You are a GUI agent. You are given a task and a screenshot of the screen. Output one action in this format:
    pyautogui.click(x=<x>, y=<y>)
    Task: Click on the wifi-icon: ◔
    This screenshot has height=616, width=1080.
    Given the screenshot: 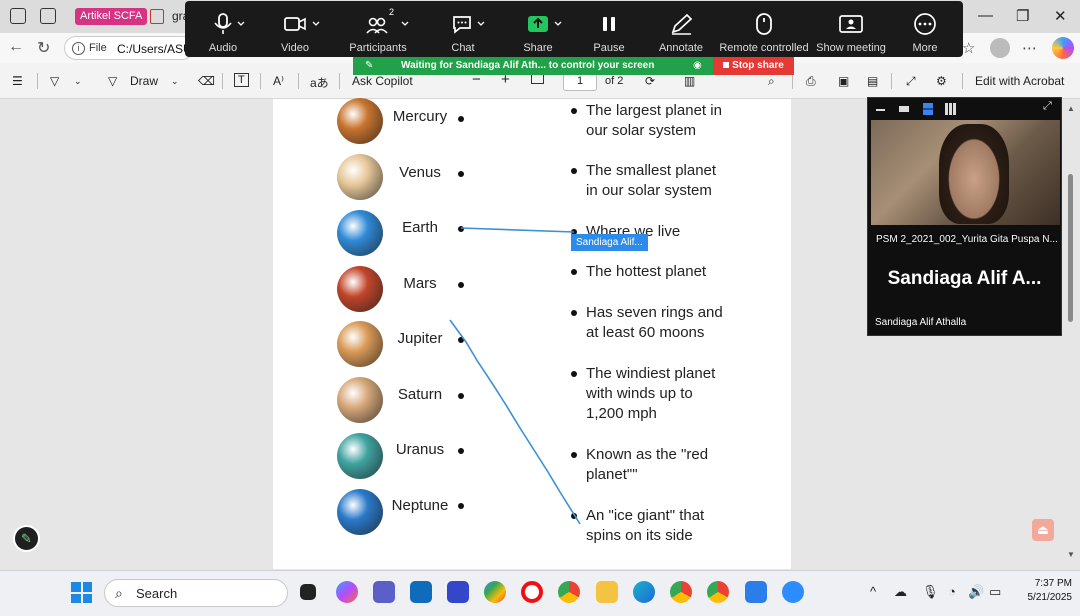 What is the action you would take?
    pyautogui.click(x=952, y=591)
    